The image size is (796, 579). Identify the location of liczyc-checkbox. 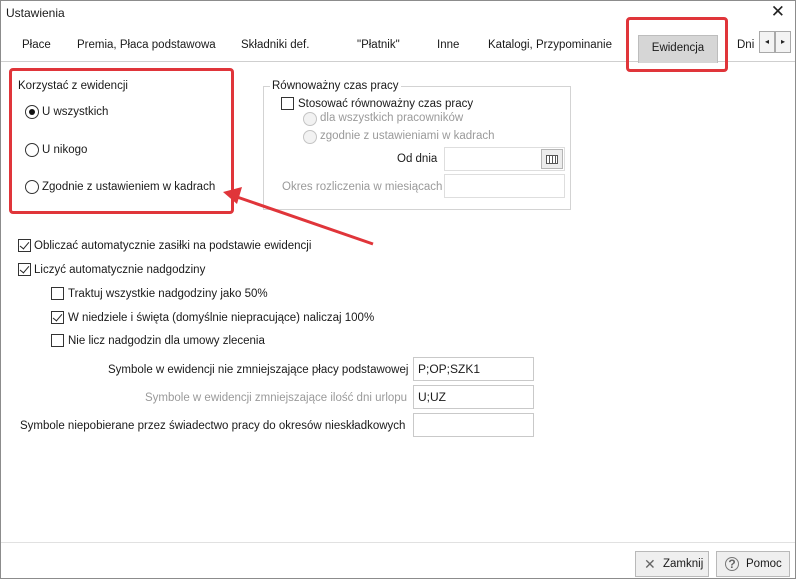
(24, 269).